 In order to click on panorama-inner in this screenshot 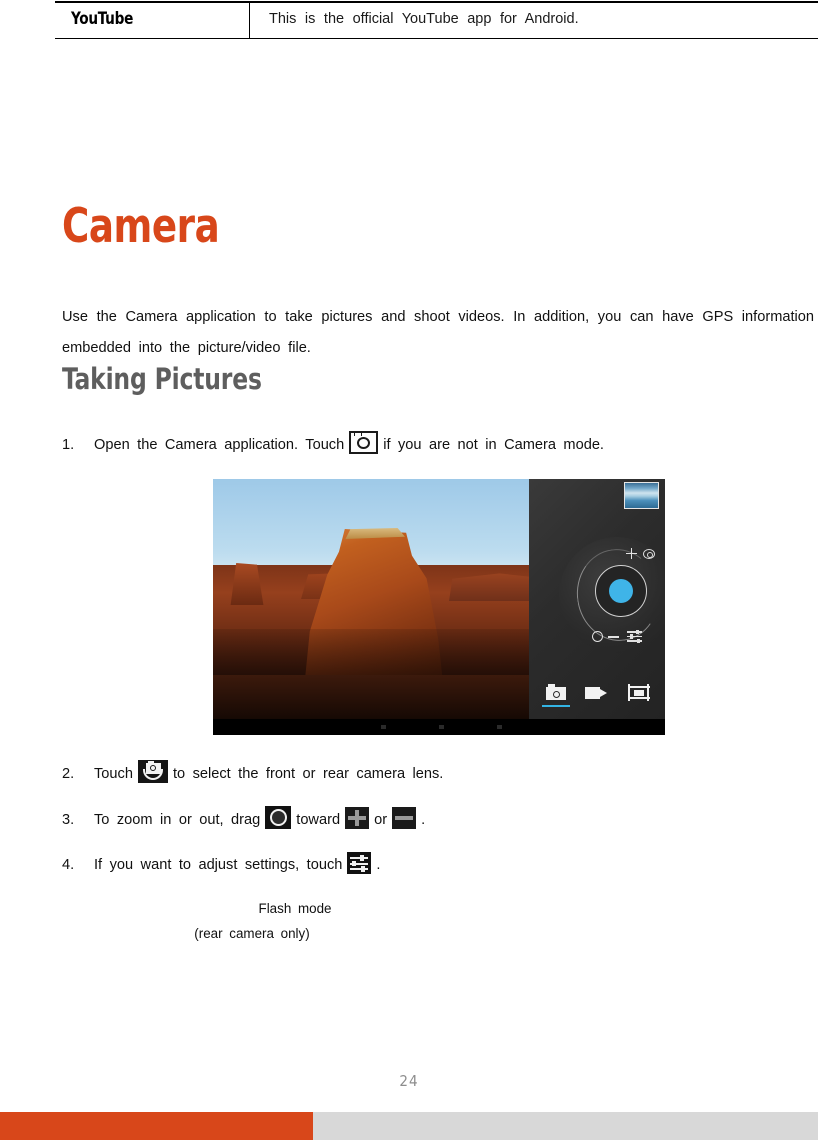, I will do `click(639, 692)`.